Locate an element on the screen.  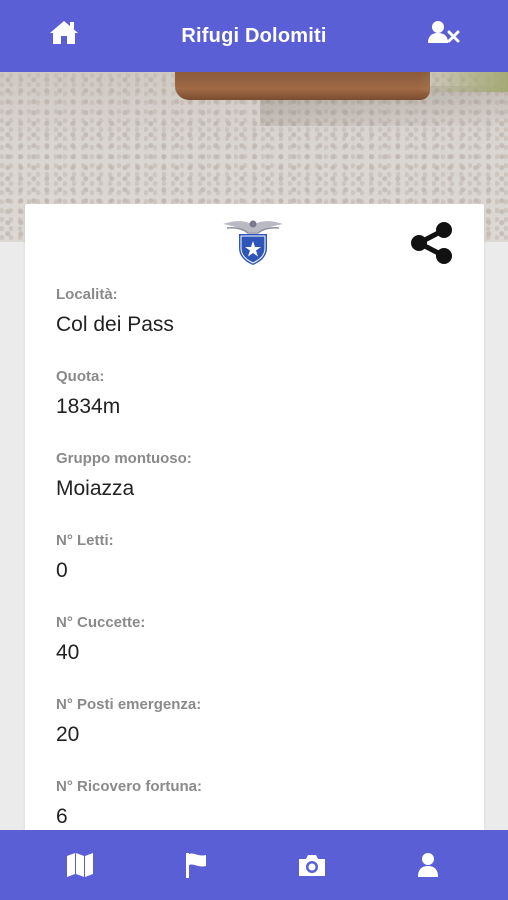
app-header: Rifugi Dolomiti is located at coordinates (254, 36).